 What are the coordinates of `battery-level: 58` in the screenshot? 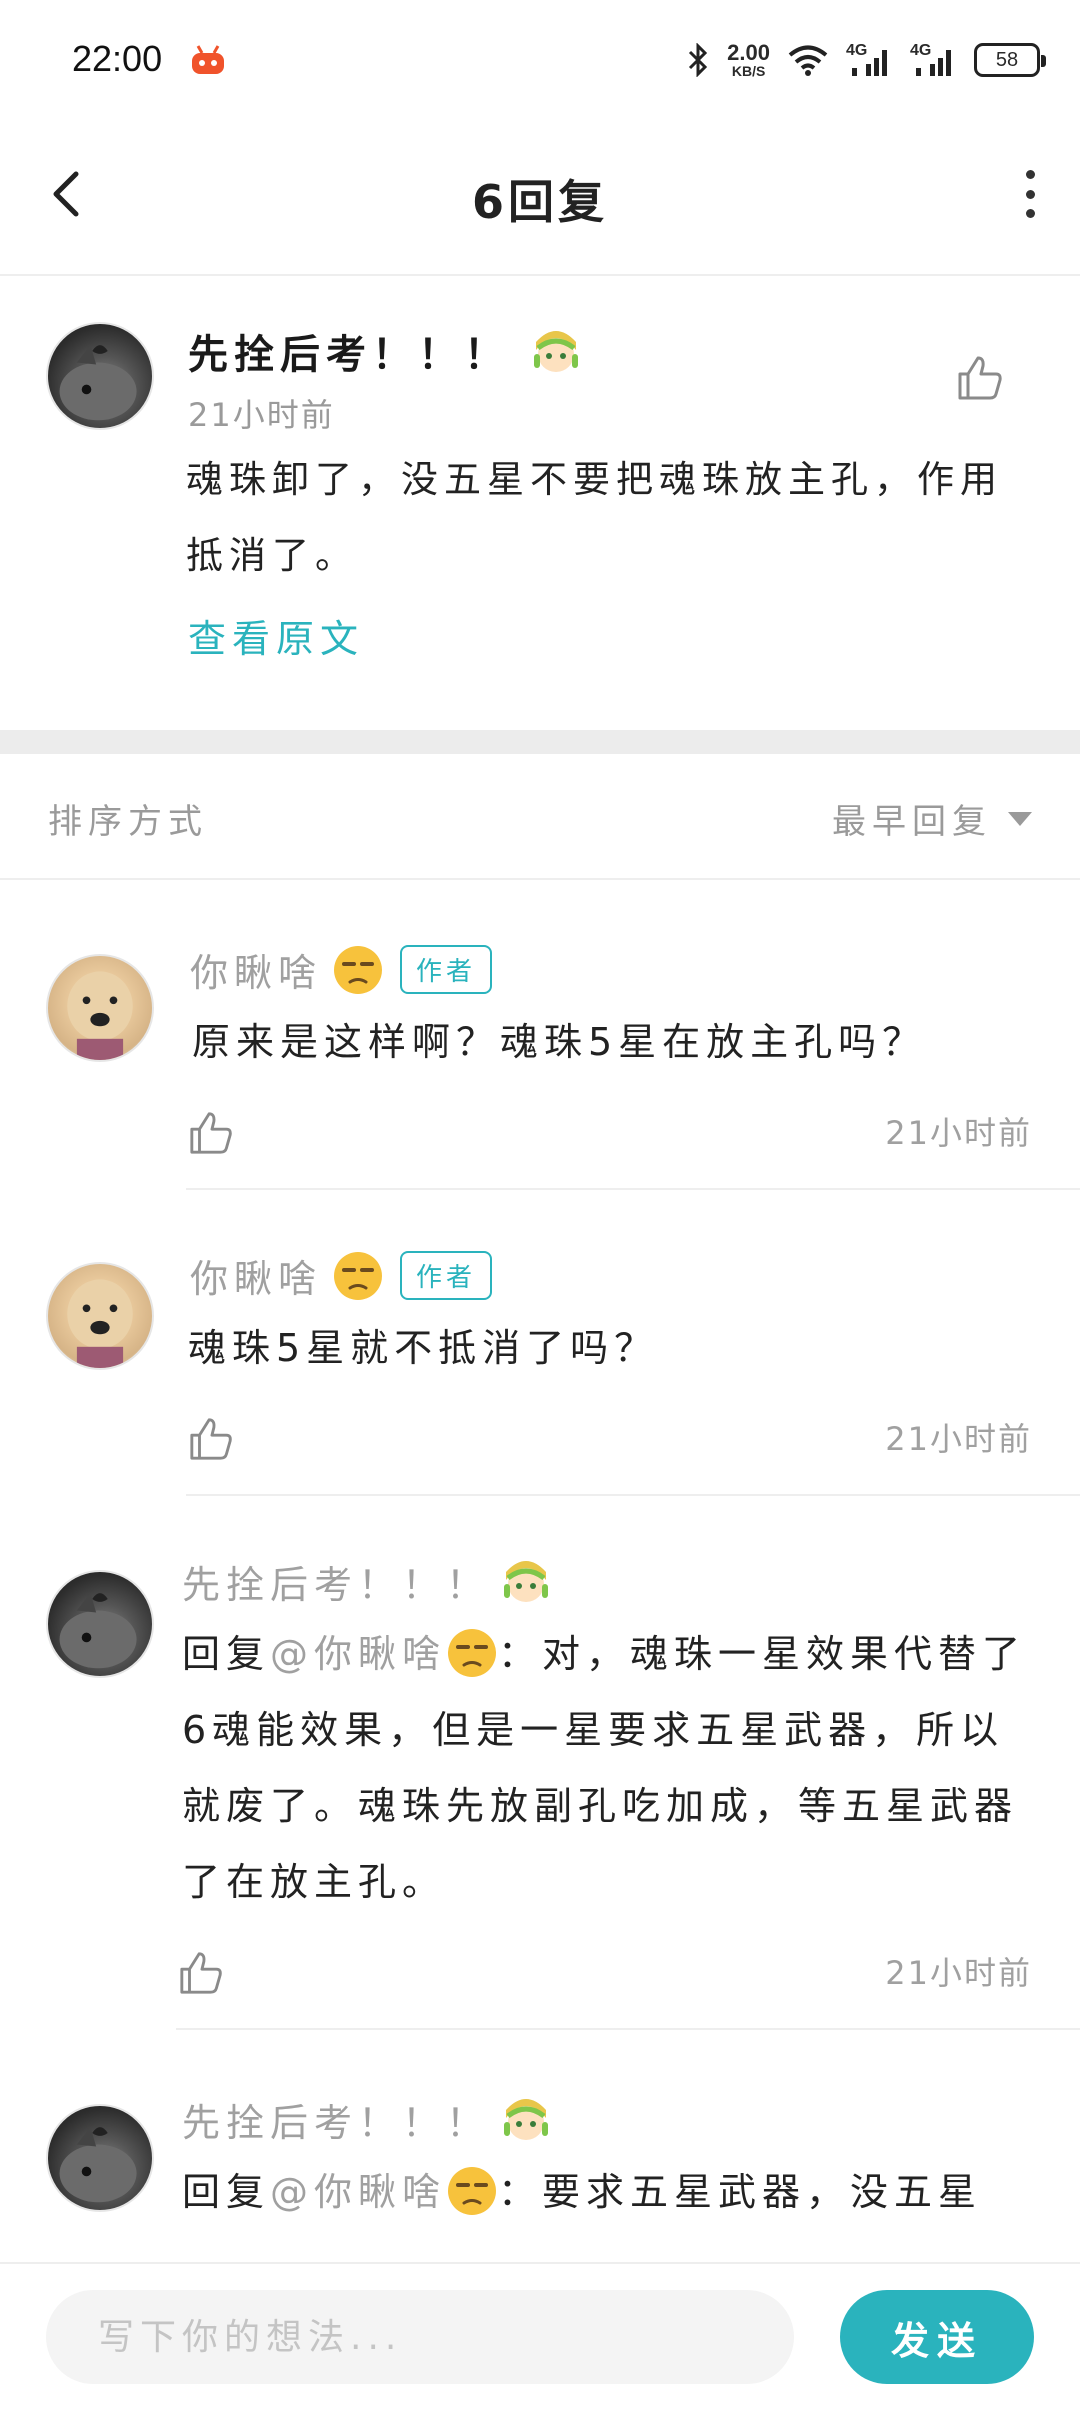 It's located at (1007, 59).